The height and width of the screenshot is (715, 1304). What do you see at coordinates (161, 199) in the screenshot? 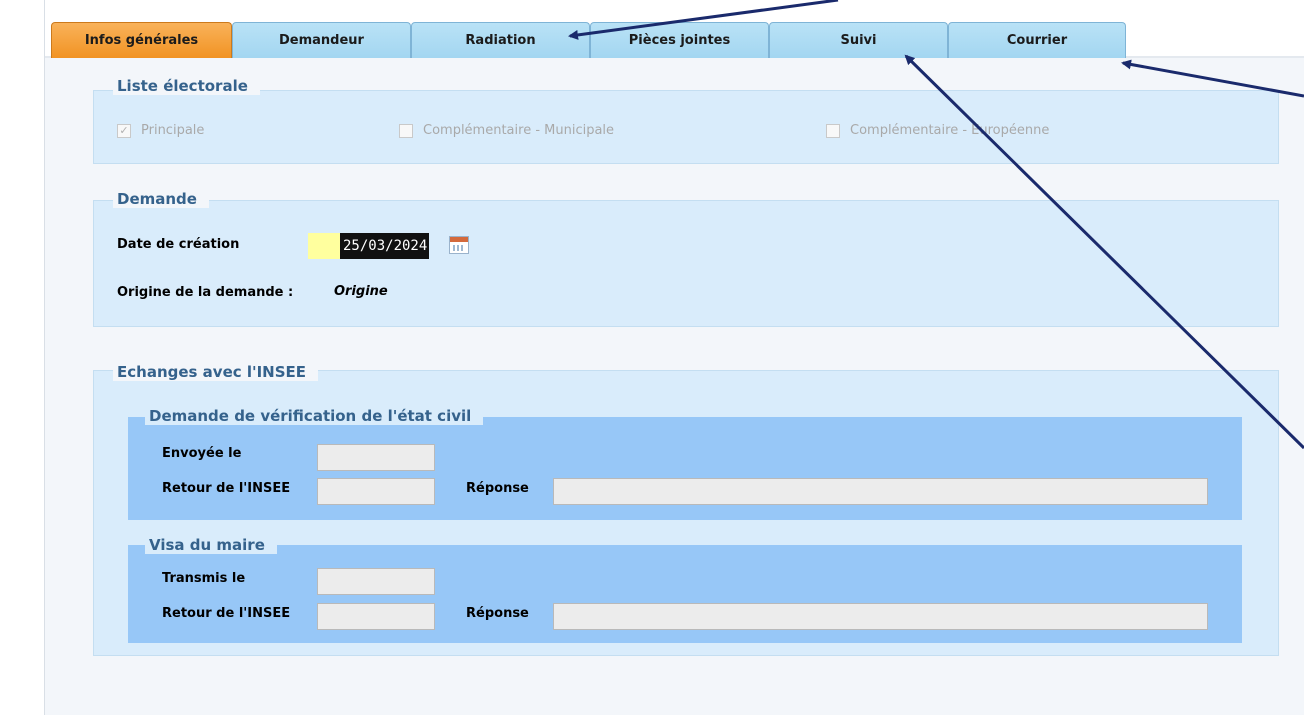
I see `demande-legend: Demande` at bounding box center [161, 199].